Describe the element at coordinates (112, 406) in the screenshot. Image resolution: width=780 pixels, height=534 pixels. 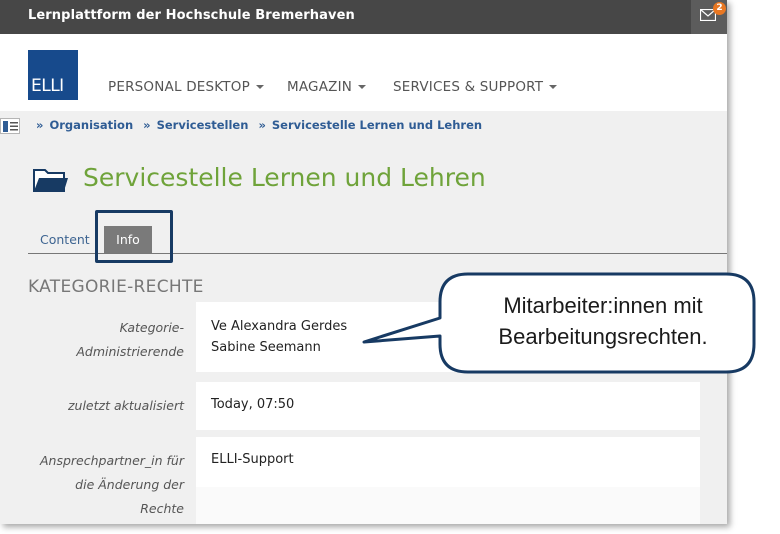
I see `row-label-updated: zuletzt aktualisiert` at that location.